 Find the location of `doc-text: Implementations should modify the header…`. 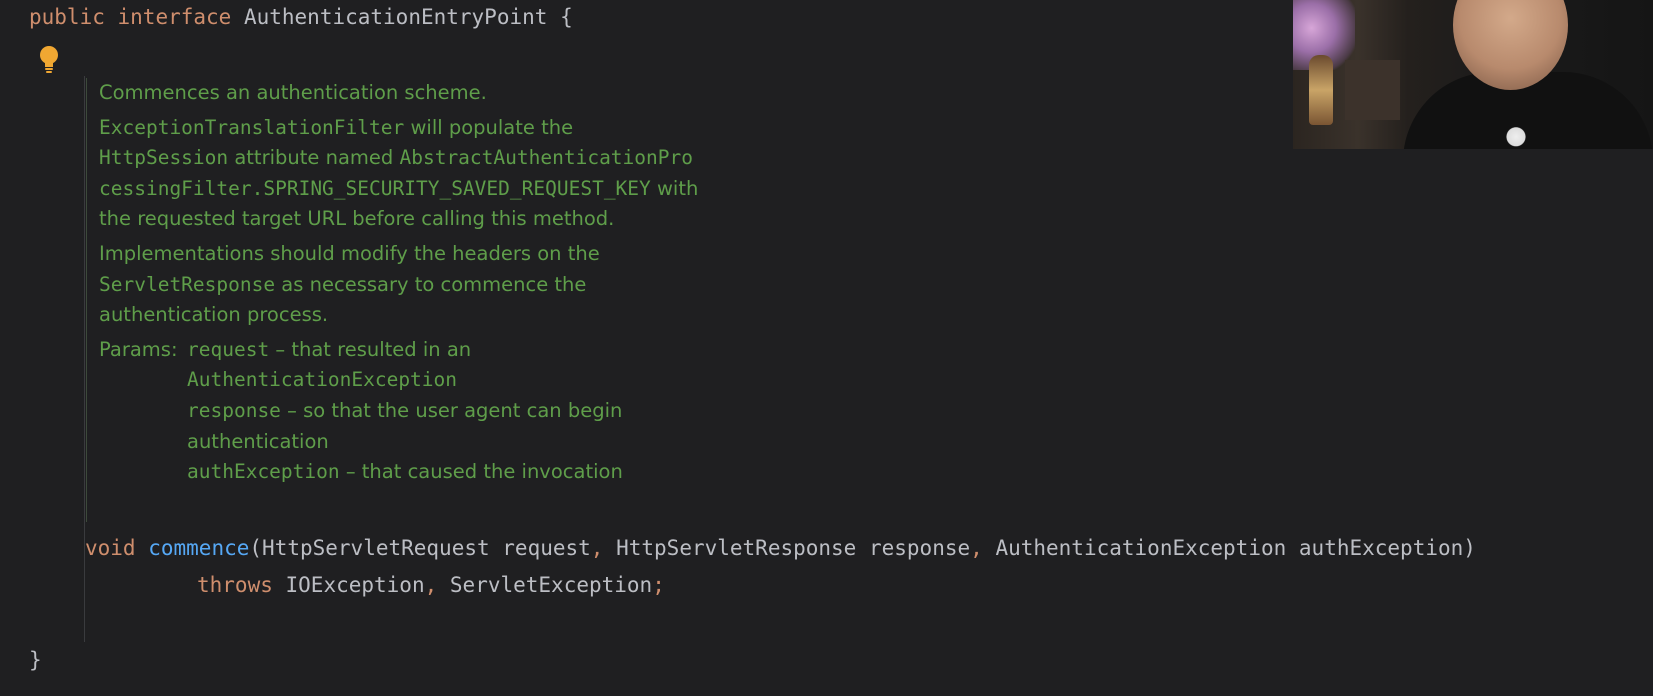

doc-text: Implementations should modify the header… is located at coordinates (349, 253).